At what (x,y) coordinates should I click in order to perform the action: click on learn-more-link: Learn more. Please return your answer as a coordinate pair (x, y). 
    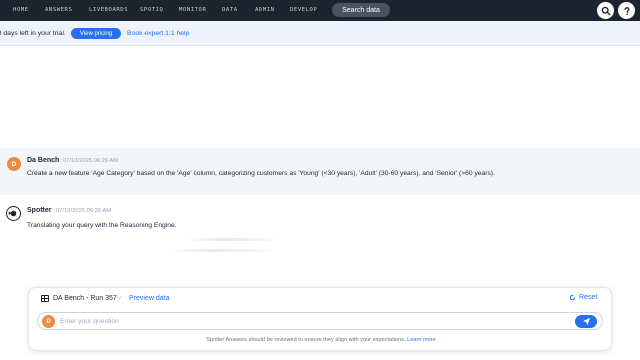
    Looking at the image, I should click on (421, 340).